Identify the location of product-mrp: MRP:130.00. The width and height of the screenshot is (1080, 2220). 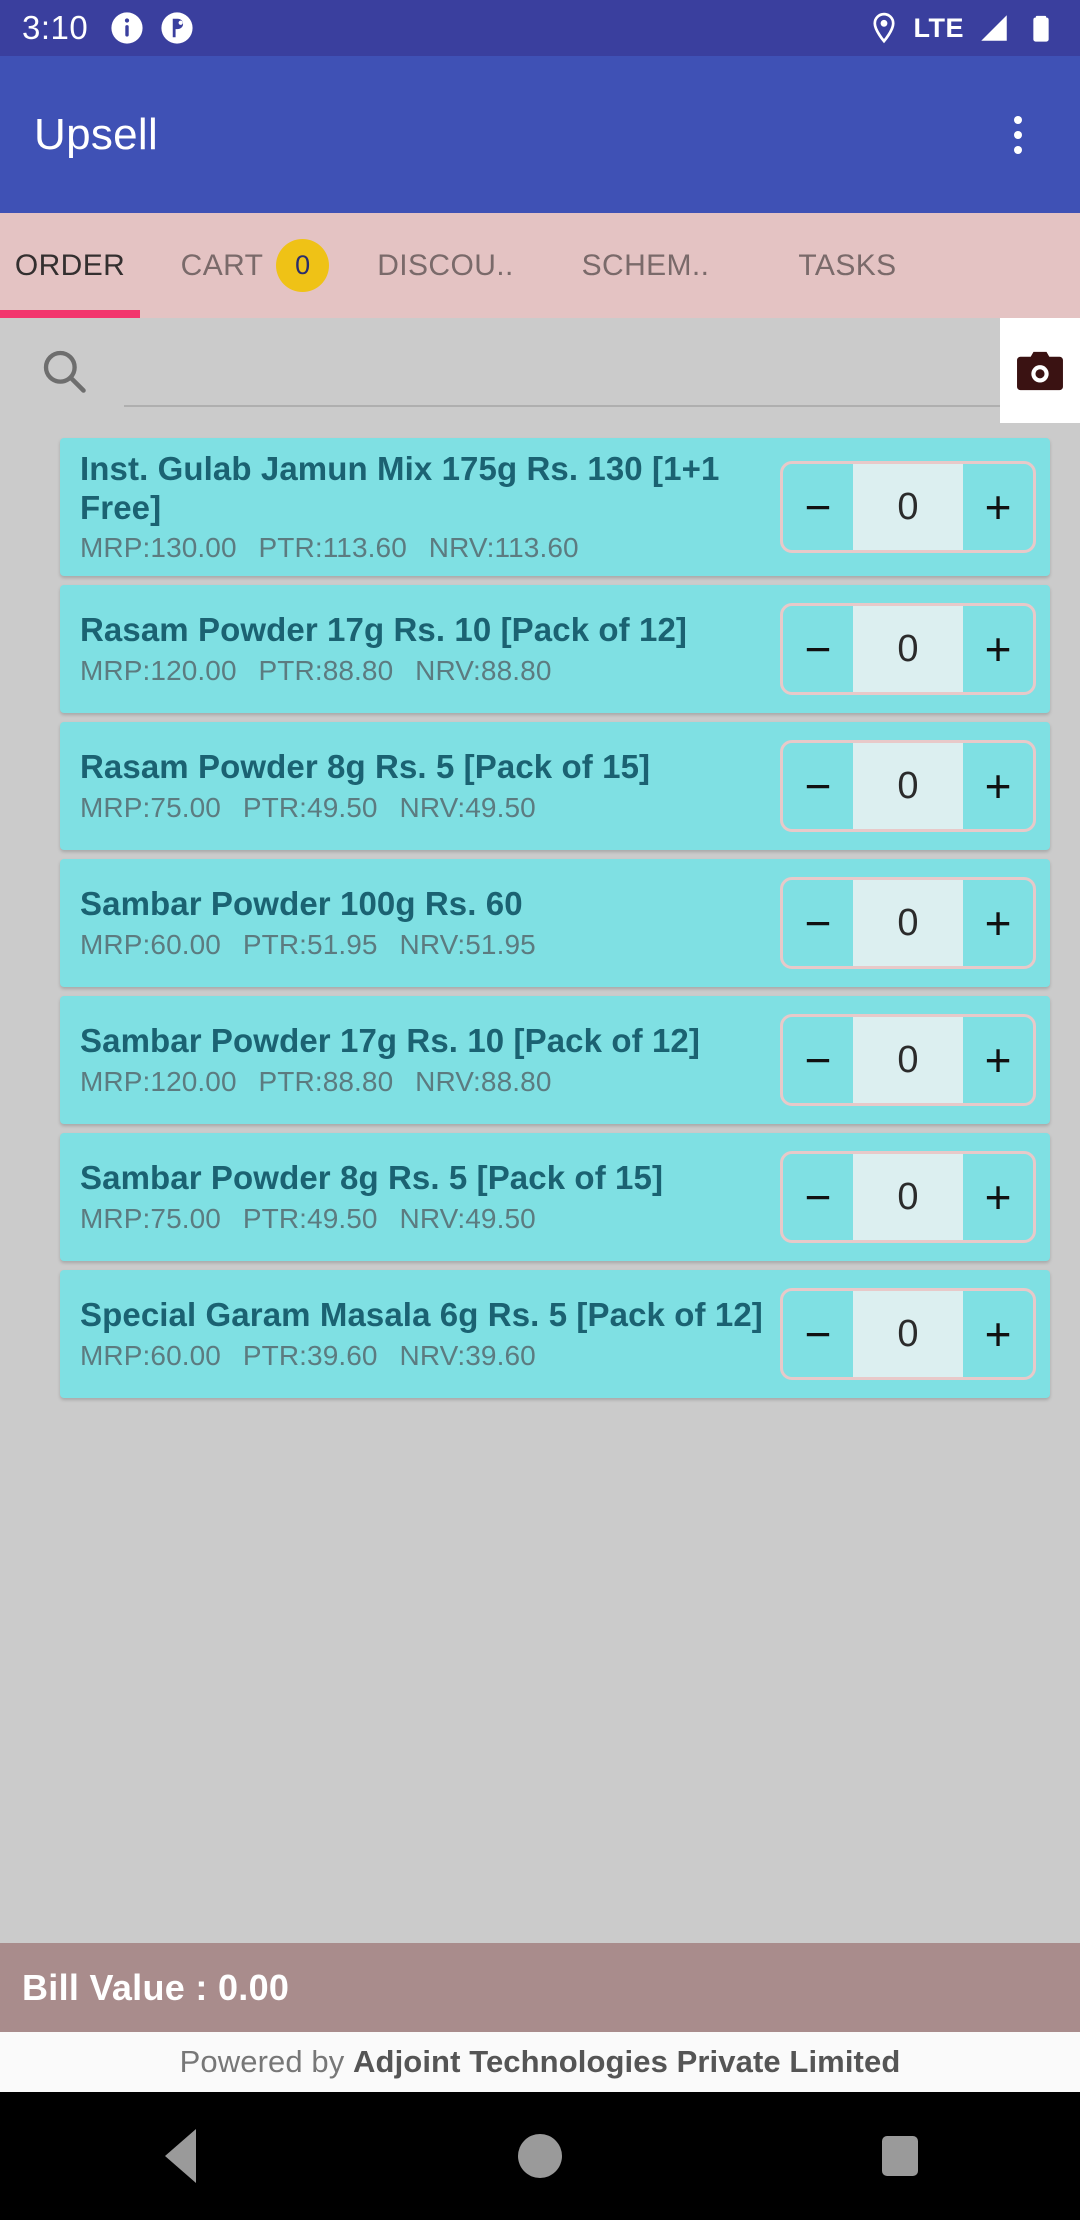
(158, 548).